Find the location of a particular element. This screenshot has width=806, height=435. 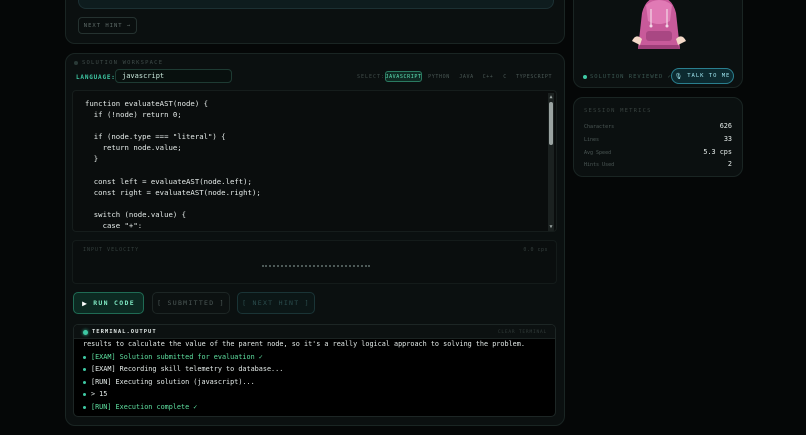

metric-value: 5.3 cps is located at coordinates (717, 152).